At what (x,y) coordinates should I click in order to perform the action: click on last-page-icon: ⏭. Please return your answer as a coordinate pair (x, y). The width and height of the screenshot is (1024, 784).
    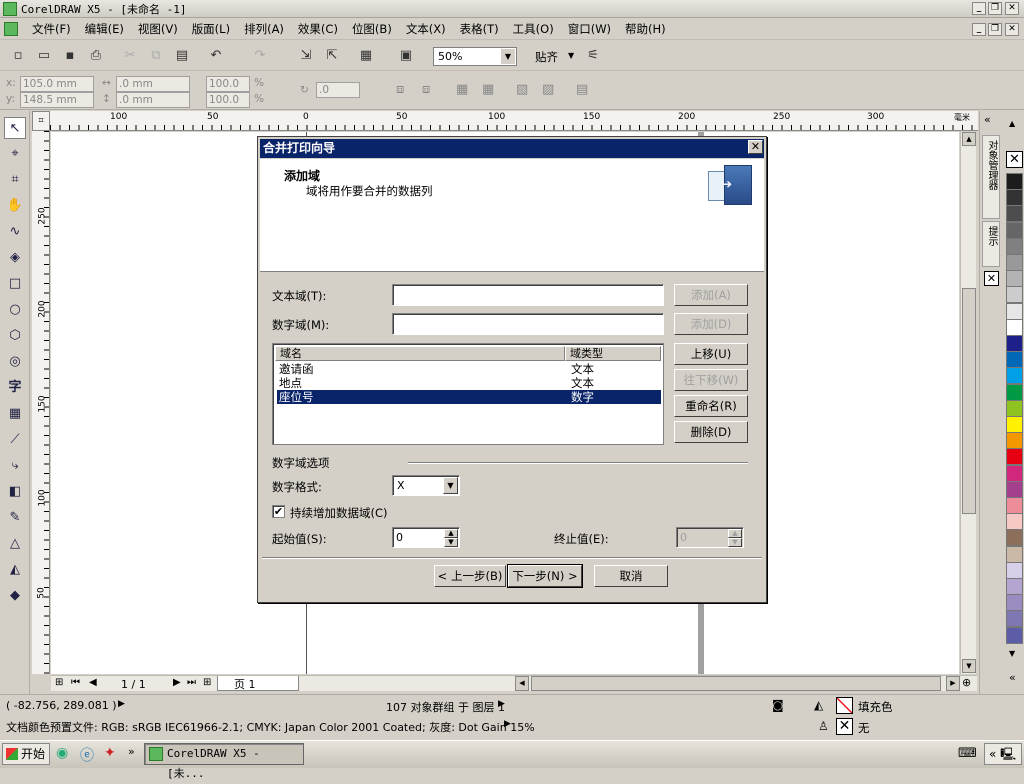
    Looking at the image, I should click on (191, 682).